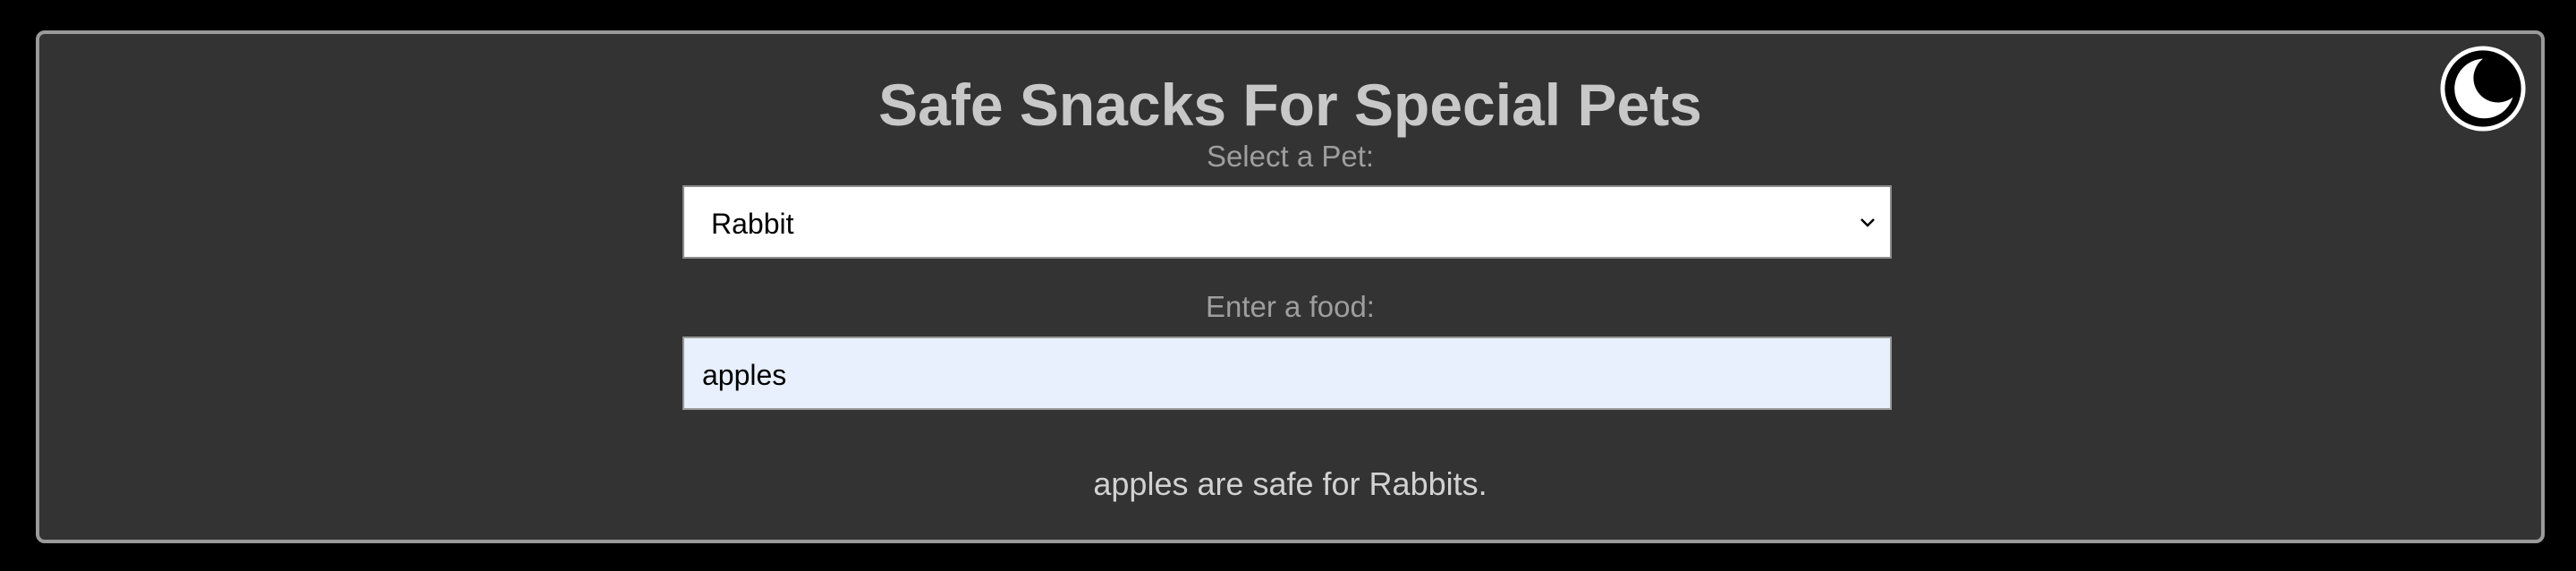  What do you see at coordinates (752, 224) in the screenshot?
I see `pet-select-value: Rabbit` at bounding box center [752, 224].